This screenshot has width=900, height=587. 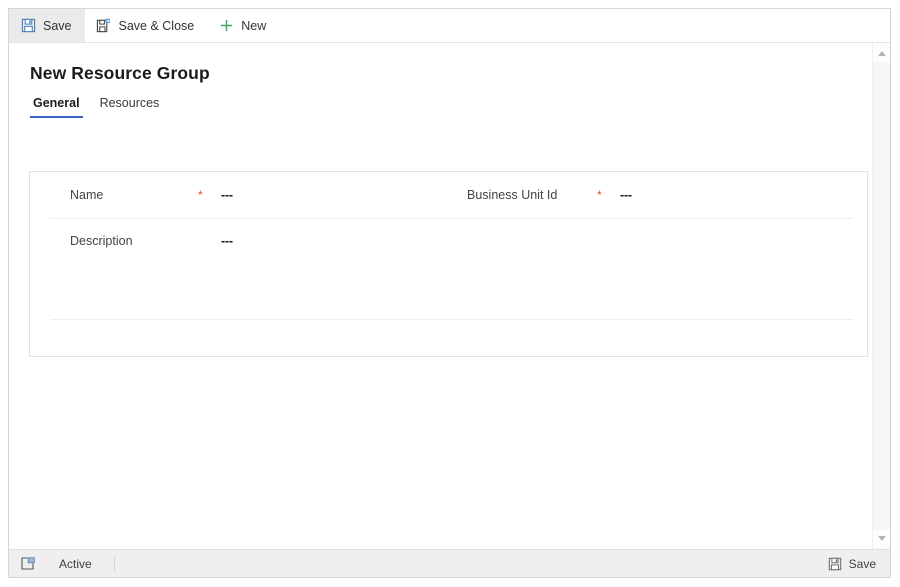 I want to click on tab-strip: General Resources, so click(x=96, y=107).